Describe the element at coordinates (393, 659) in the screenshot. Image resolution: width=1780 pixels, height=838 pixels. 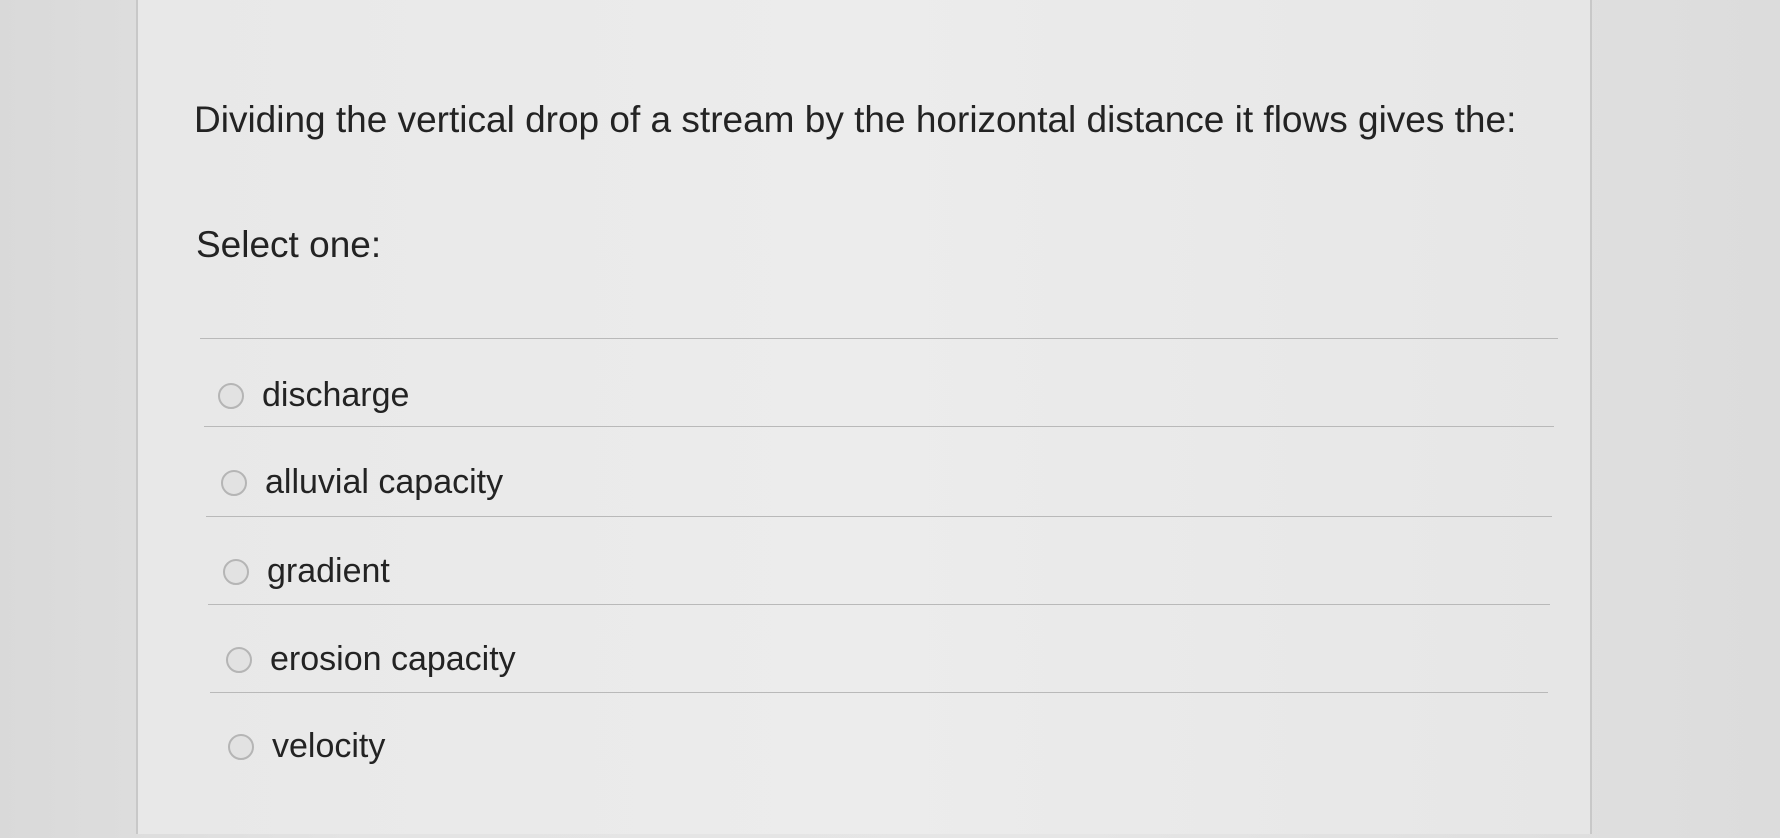
I see `option-label: erosion capacity` at that location.